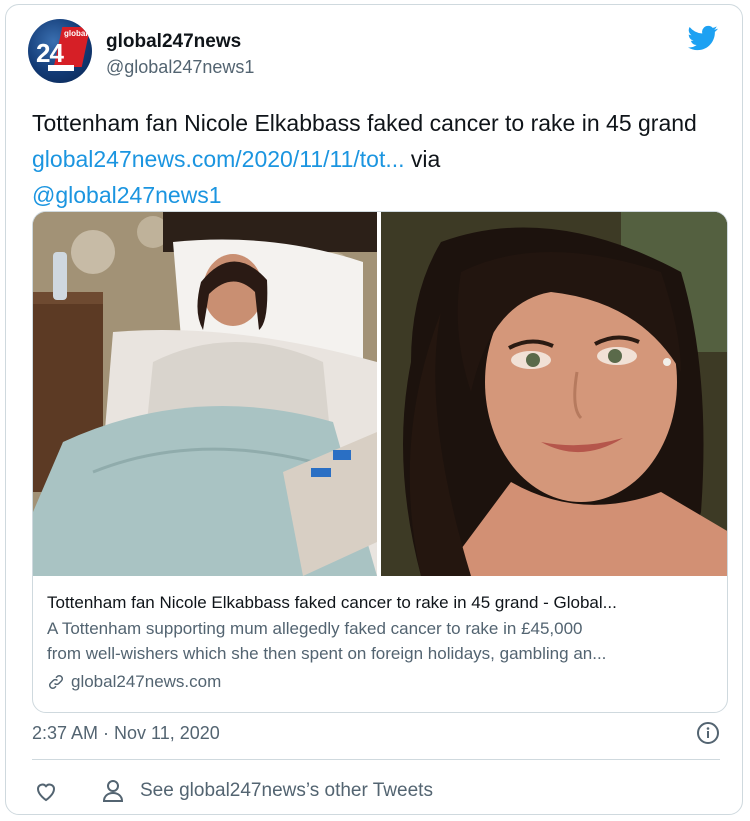 The image size is (750, 821). What do you see at coordinates (708, 733) in the screenshot?
I see `info-icon` at bounding box center [708, 733].